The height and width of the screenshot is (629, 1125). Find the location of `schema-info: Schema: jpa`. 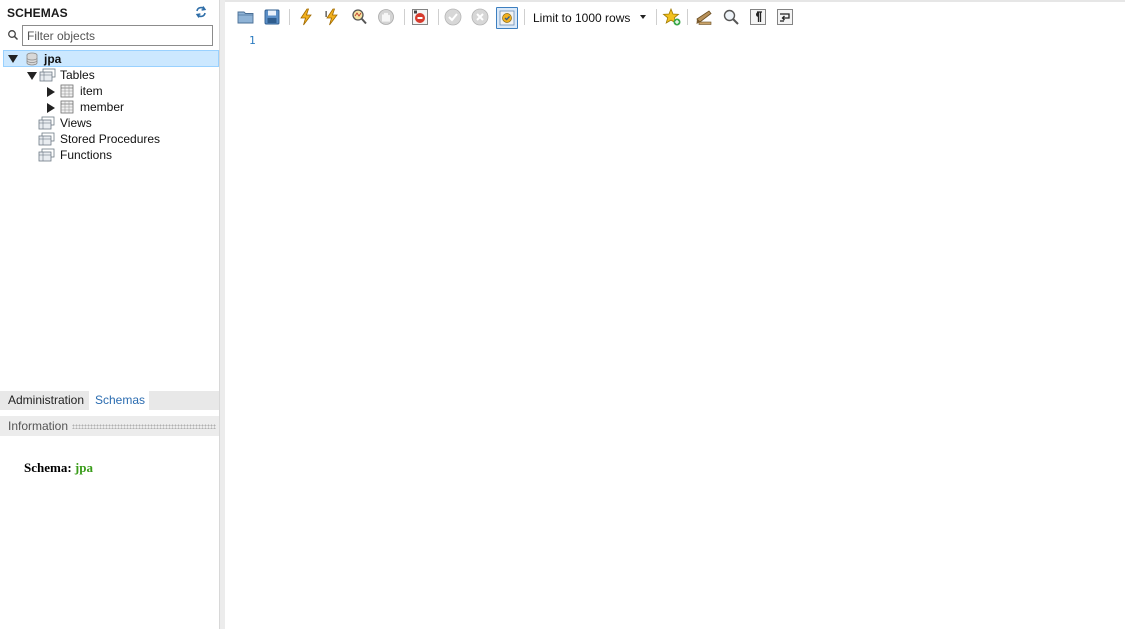

schema-info: Schema: jpa is located at coordinates (58, 468).